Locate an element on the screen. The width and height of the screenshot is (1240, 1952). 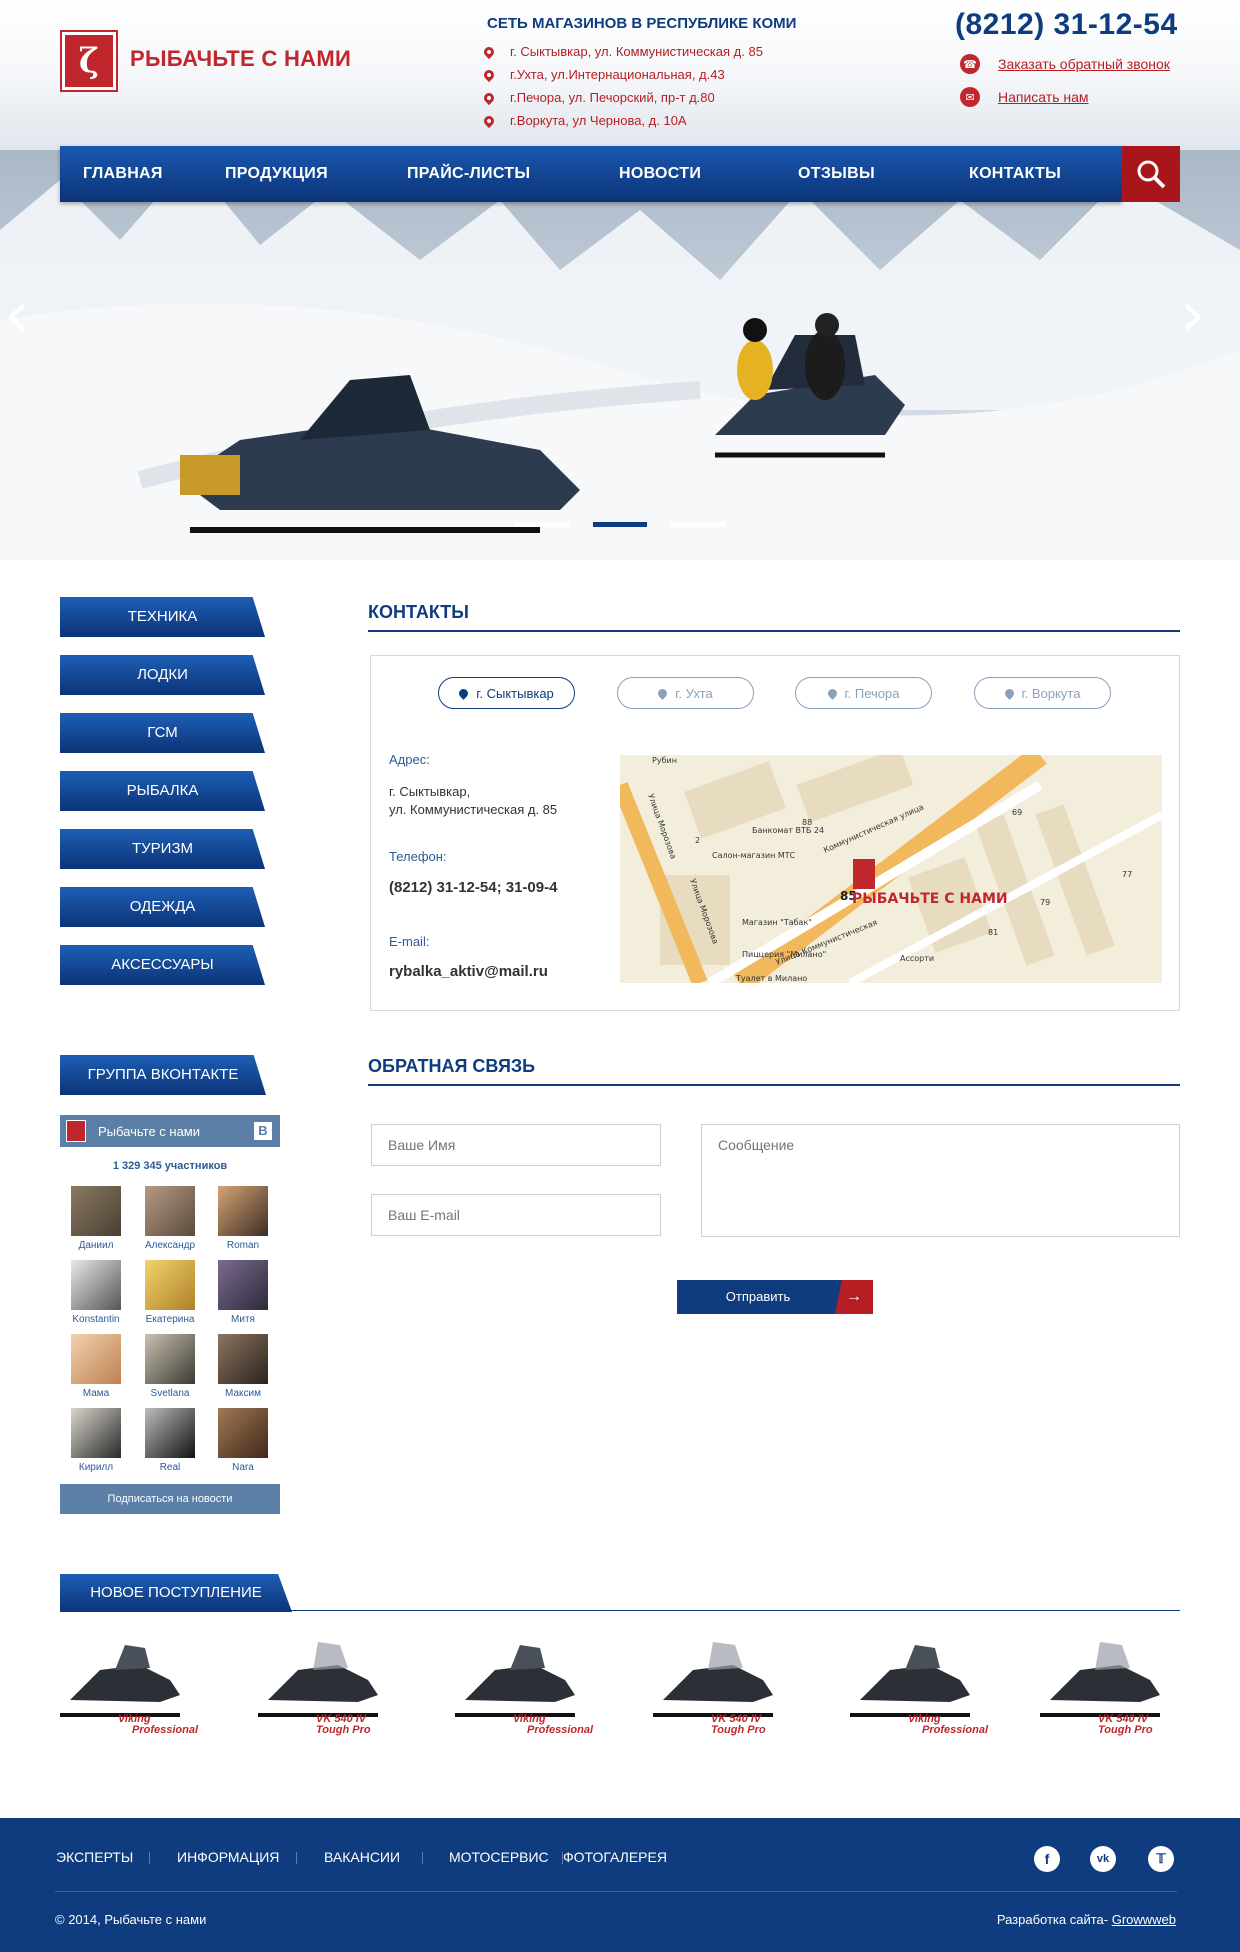
vk-member: Roman is located at coordinates (243, 1218).